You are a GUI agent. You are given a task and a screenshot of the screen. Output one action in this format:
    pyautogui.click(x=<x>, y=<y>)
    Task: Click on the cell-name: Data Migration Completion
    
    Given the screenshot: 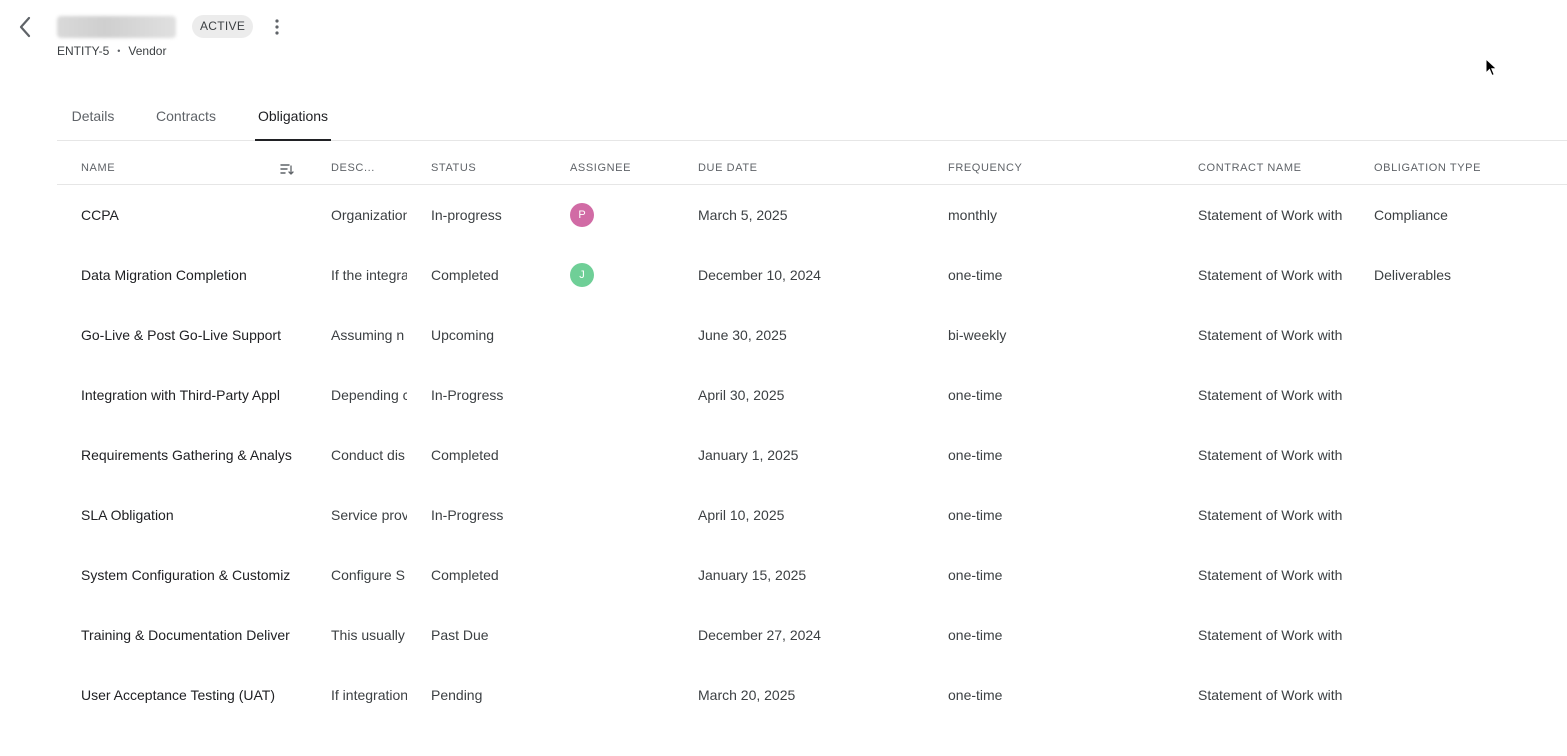 What is the action you would take?
    pyautogui.click(x=164, y=275)
    